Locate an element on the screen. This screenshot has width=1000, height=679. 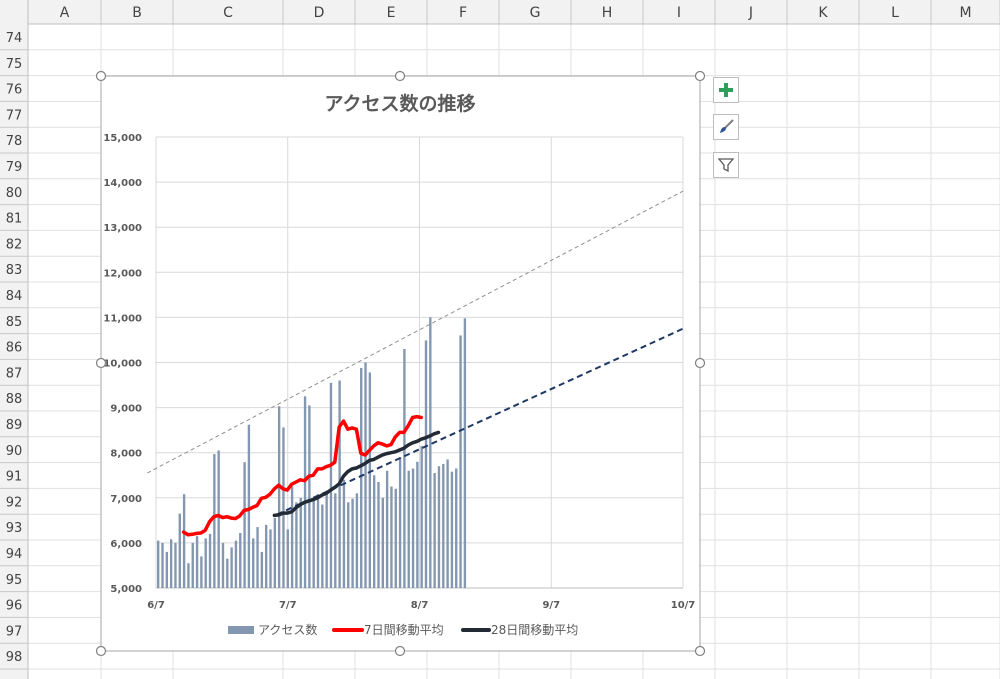
row-header-95: 95 is located at coordinates (14, 580).